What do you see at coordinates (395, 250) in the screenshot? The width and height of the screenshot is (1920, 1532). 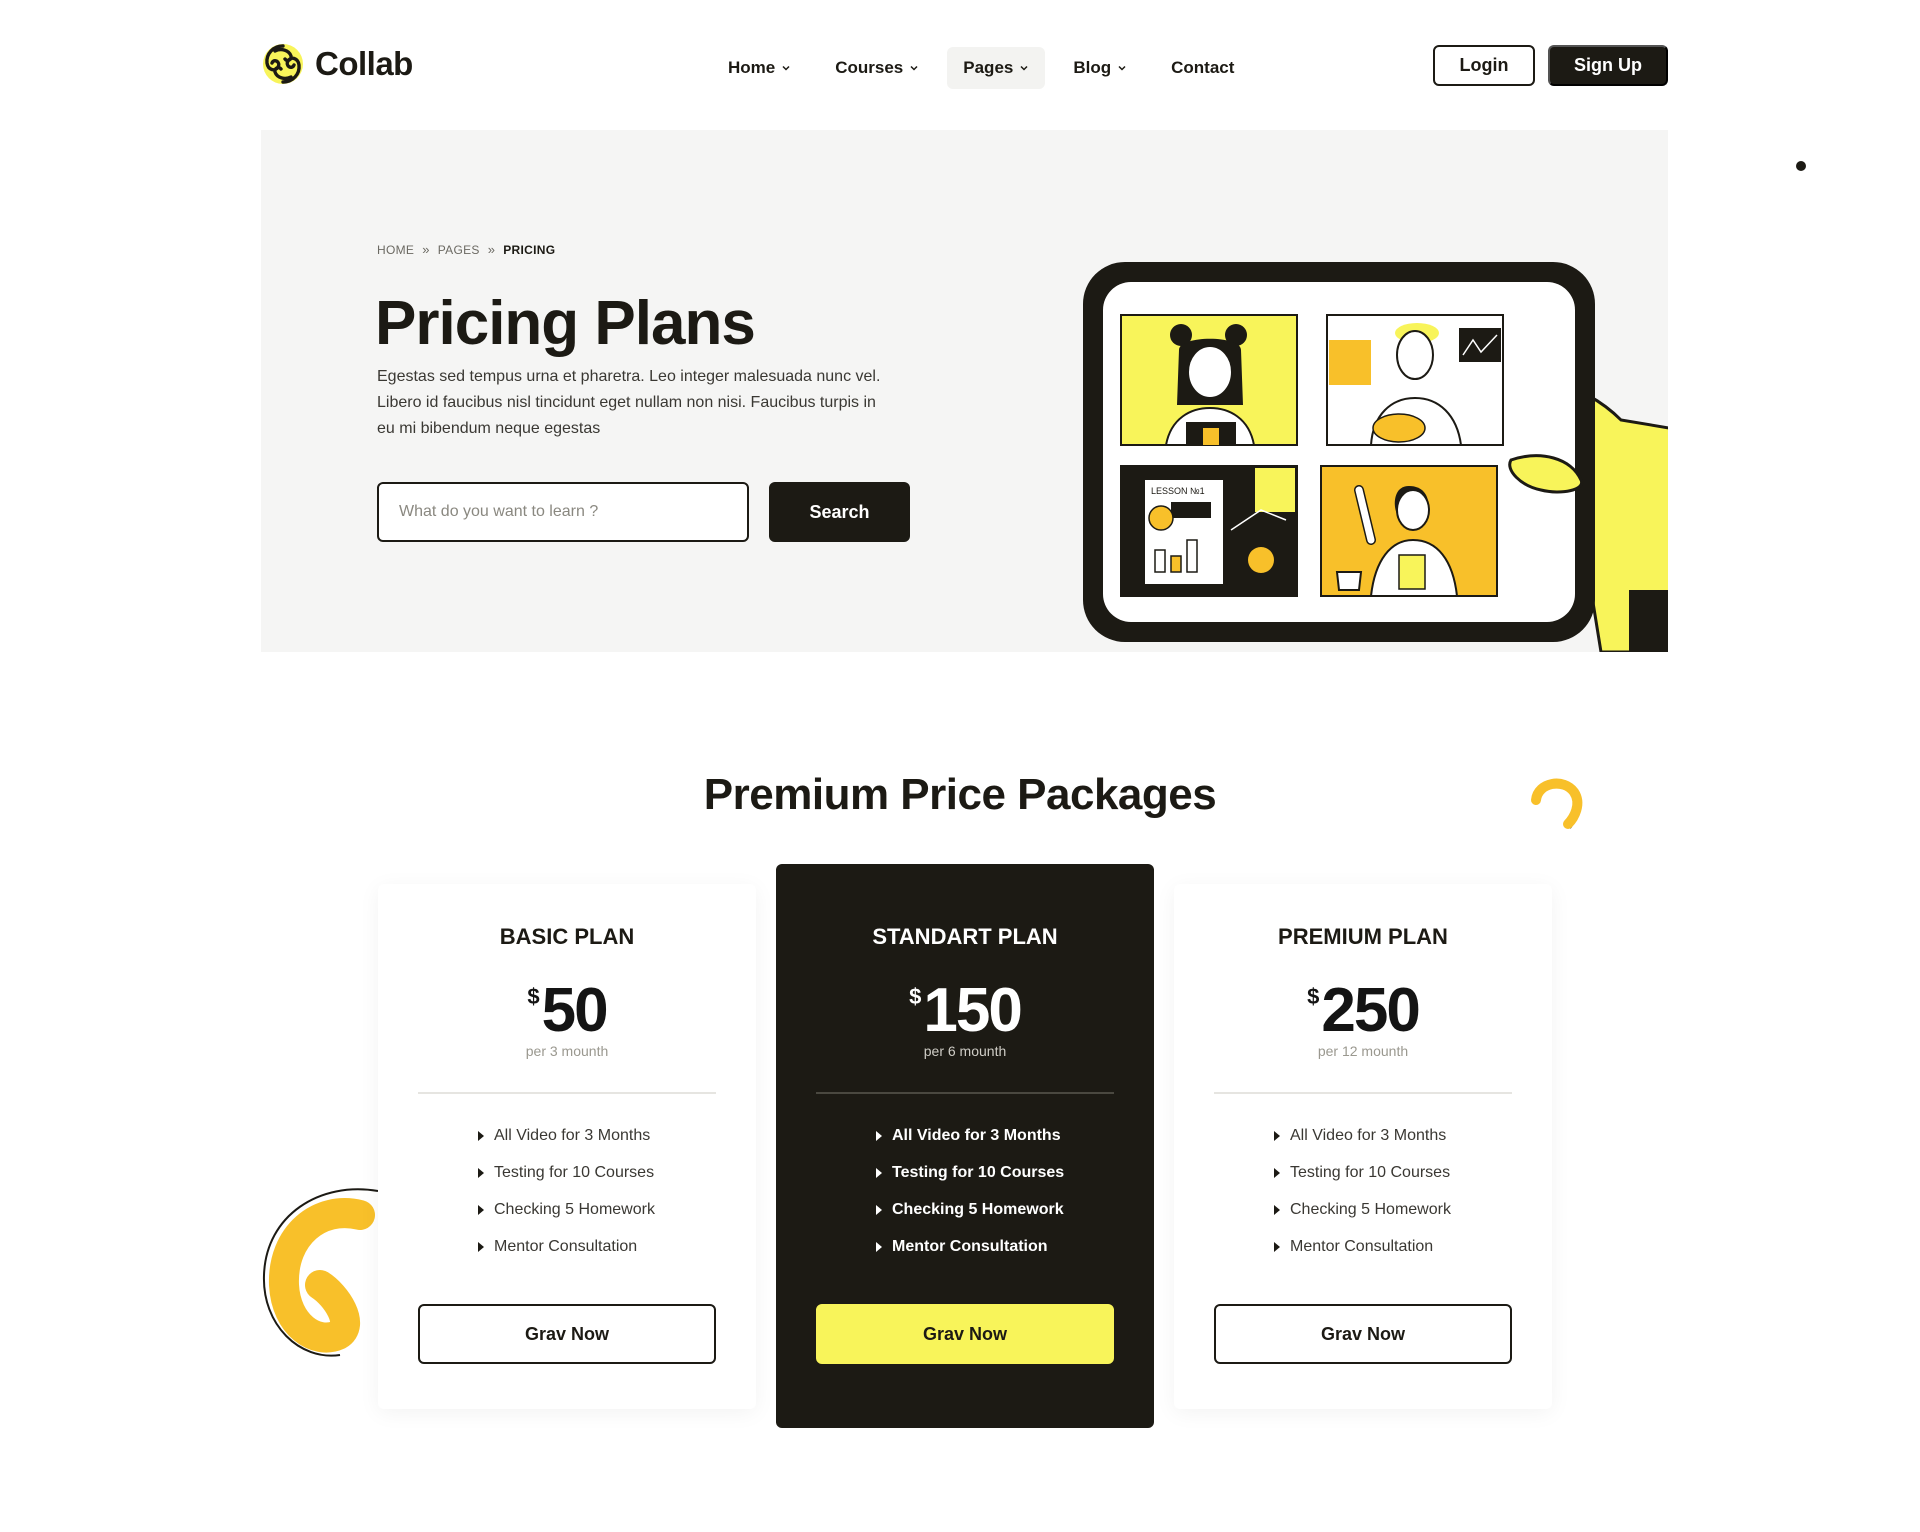 I see `breadcrumb-home: HOME` at bounding box center [395, 250].